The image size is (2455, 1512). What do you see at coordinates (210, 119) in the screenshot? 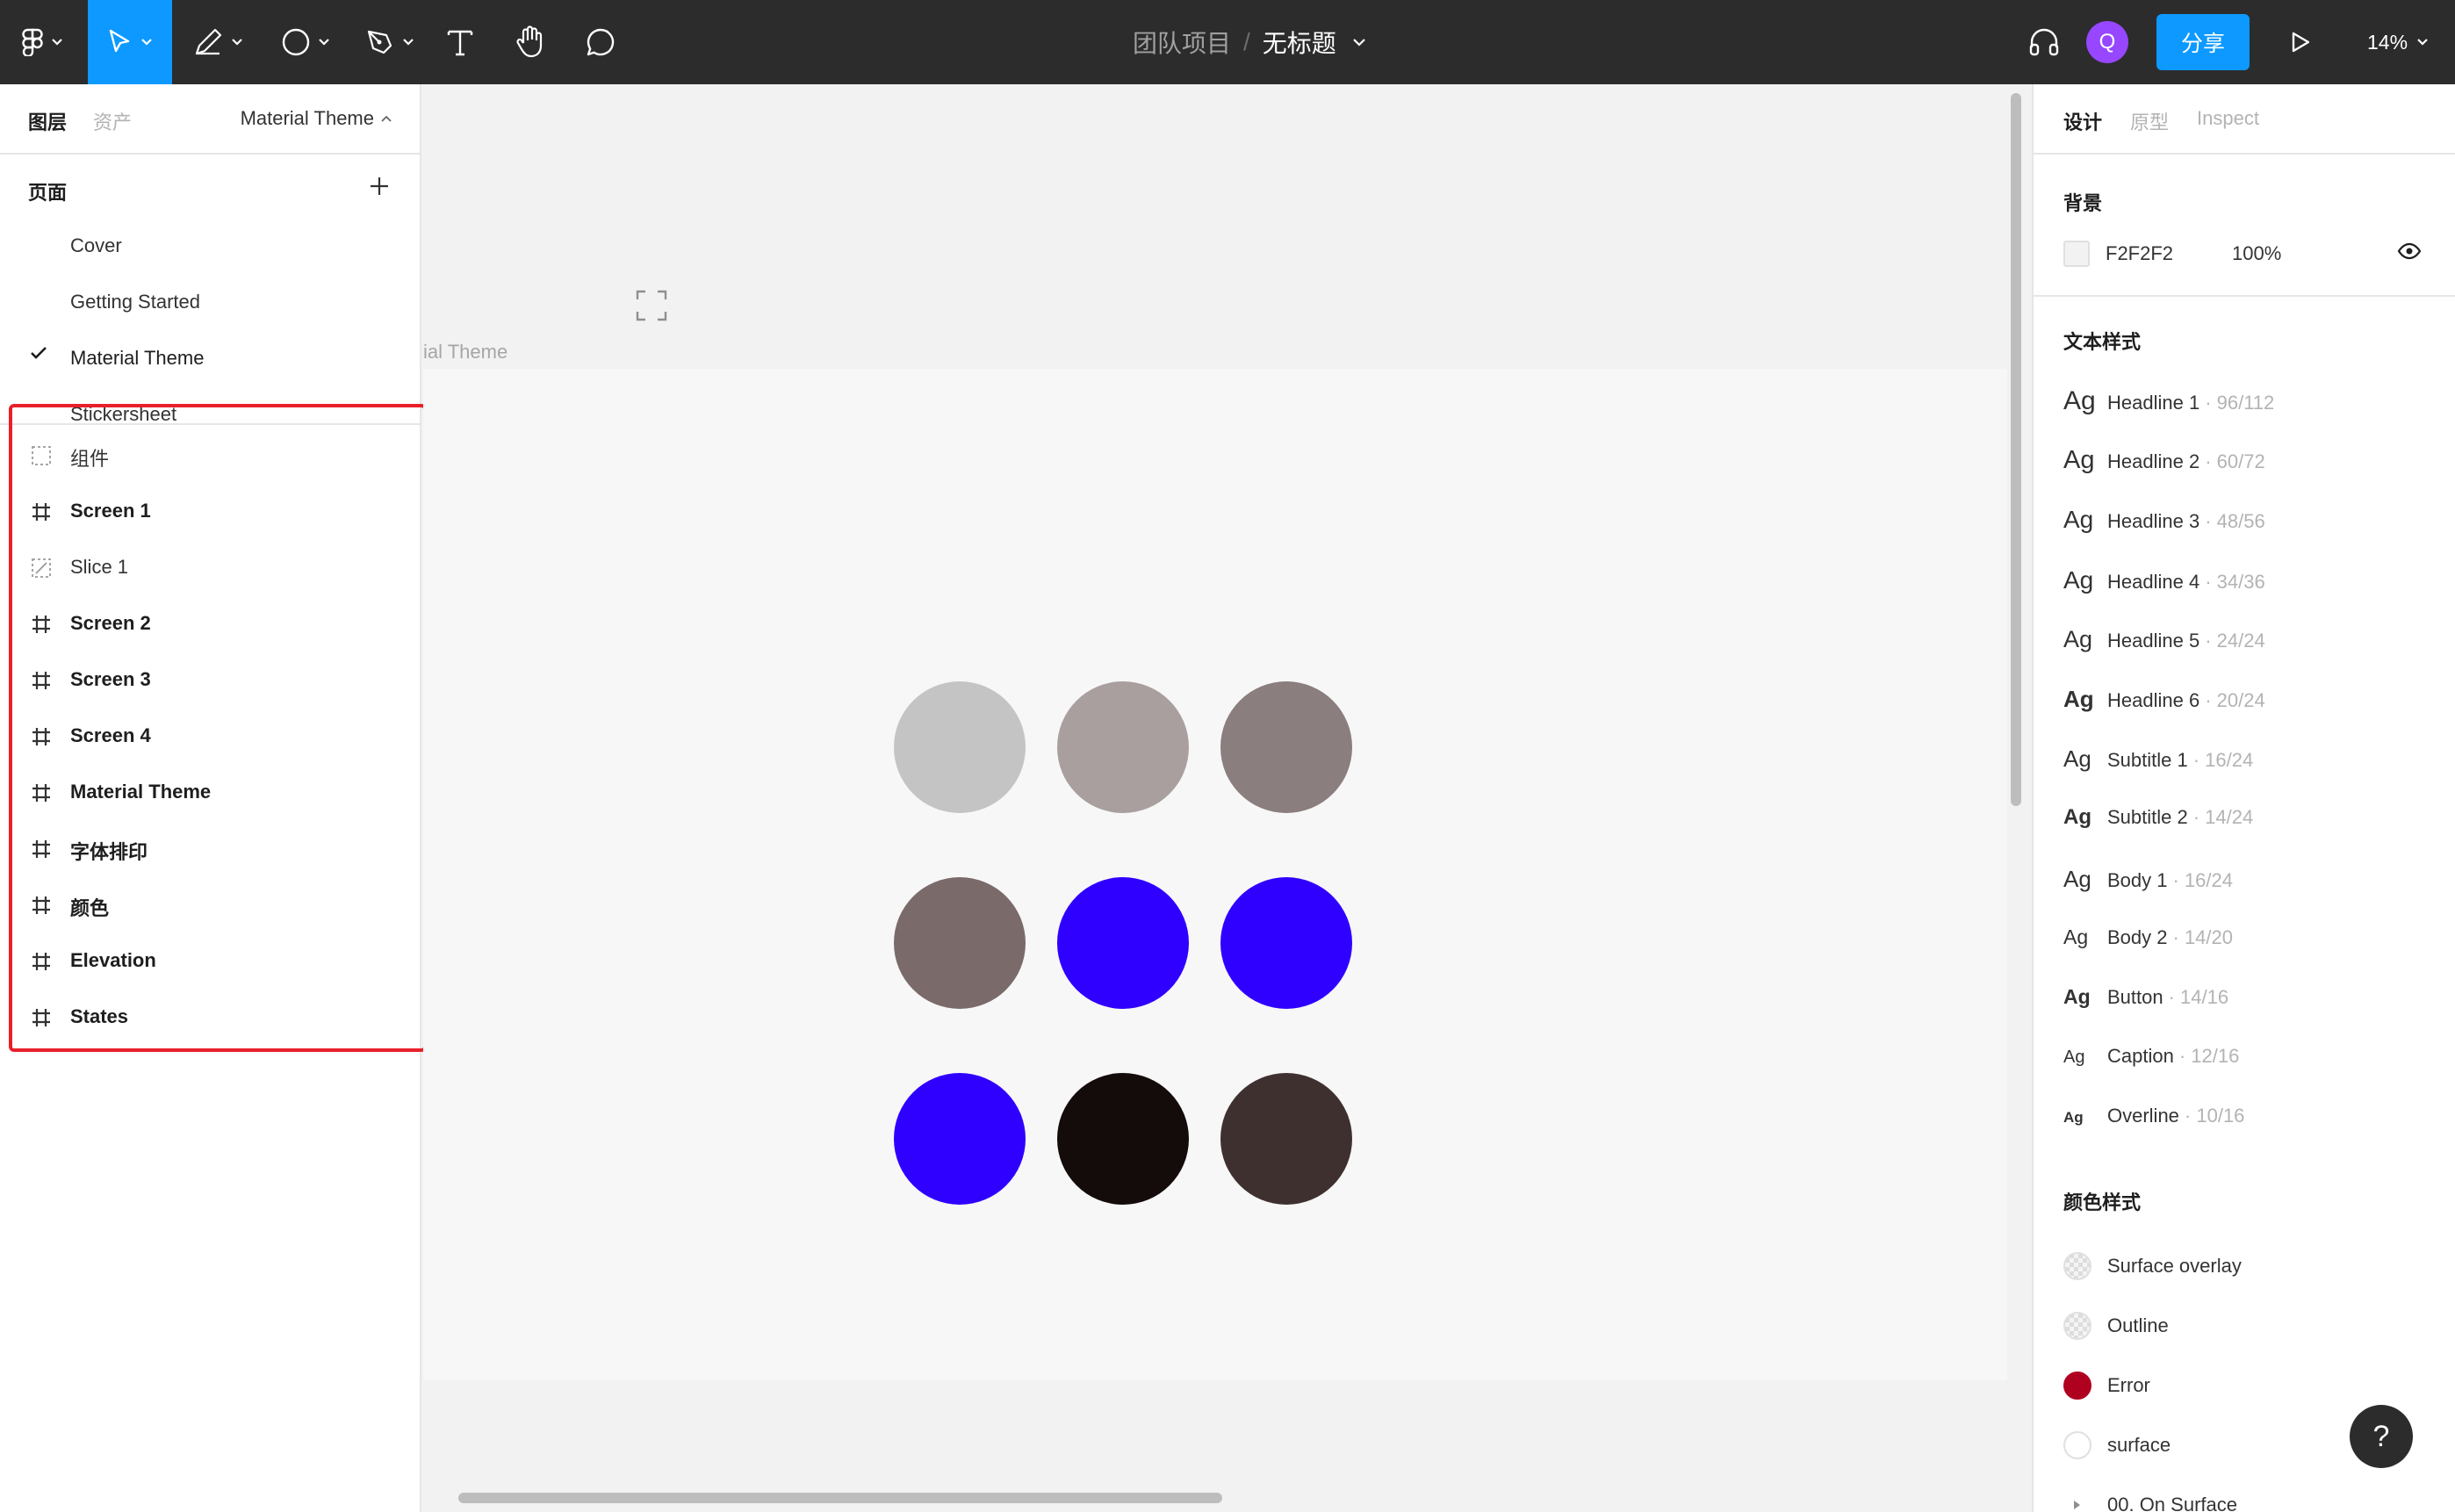
I see `left-panel-tabs: 图层 资产 Material Theme` at bounding box center [210, 119].